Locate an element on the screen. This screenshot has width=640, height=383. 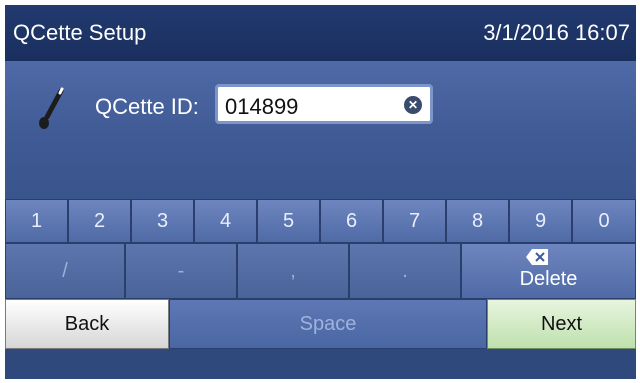
delete-button: Delete is located at coordinates (548, 271).